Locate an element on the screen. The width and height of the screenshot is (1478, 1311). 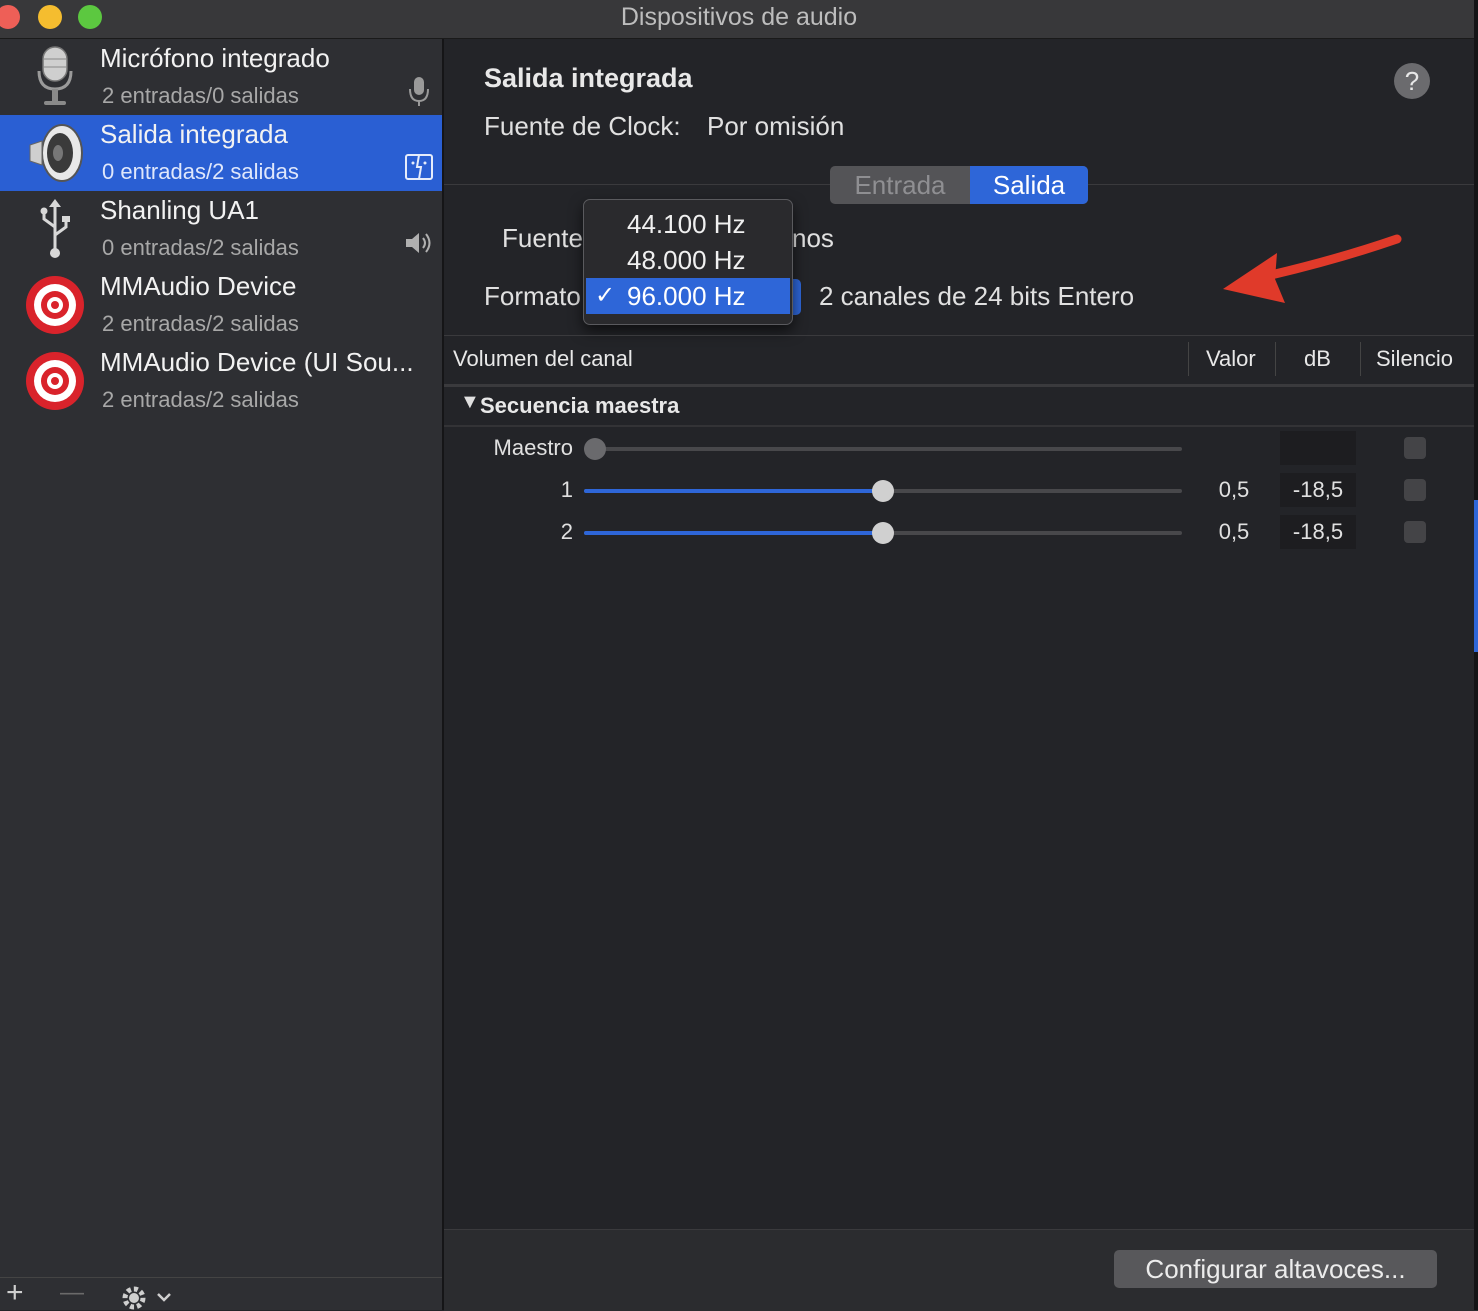
mic-badge-icon is located at coordinates (419, 91).